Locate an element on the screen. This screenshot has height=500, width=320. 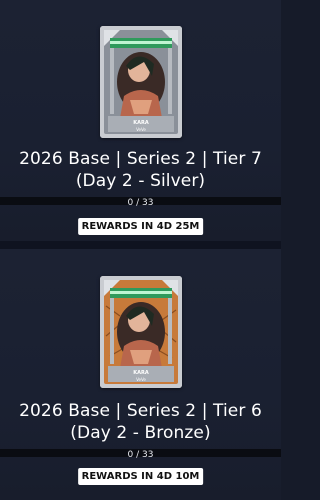
rewards-countdown-button: REWARDS IN 4D 10M is located at coordinates (140, 476).